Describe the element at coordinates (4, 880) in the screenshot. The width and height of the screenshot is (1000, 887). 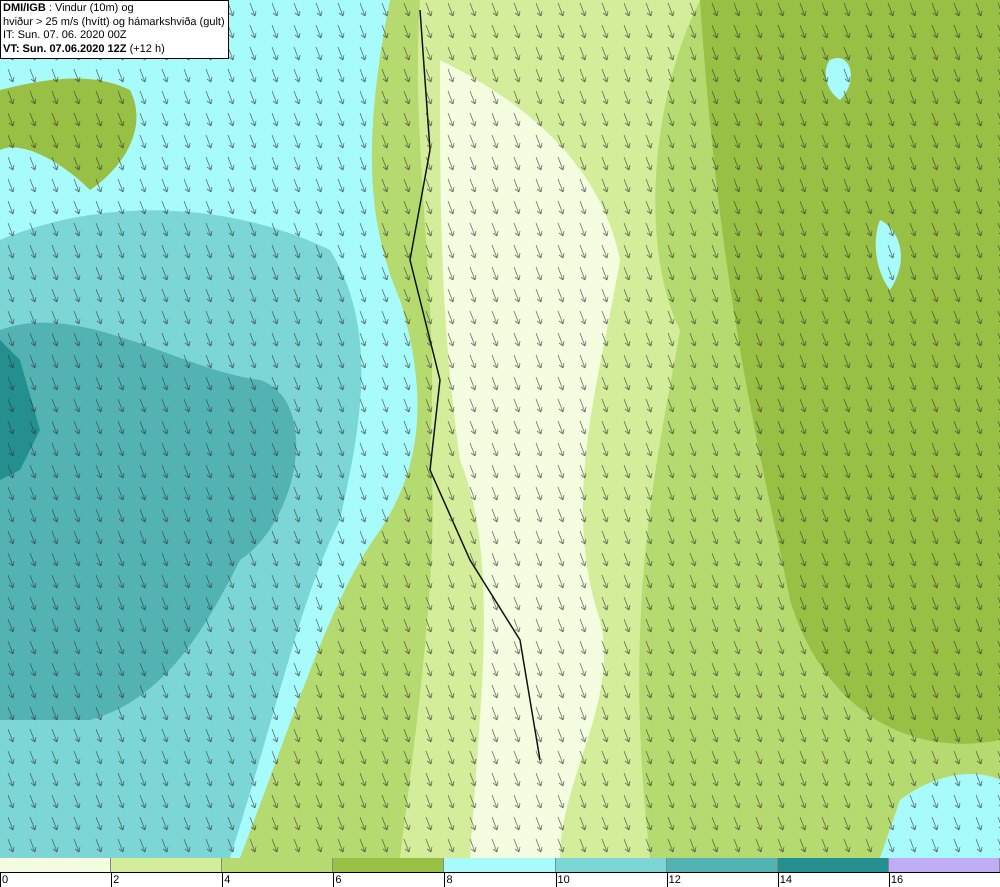
I see `legend-tick-label: 0` at that location.